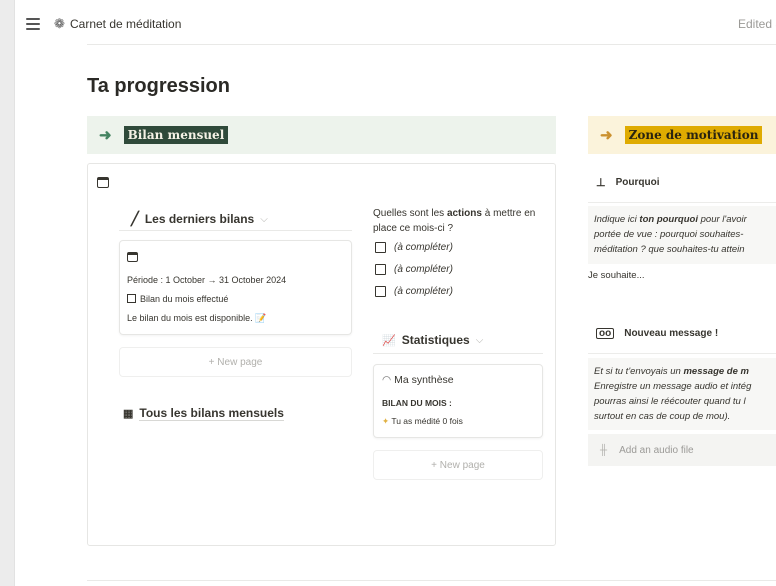 The image size is (776, 586). Describe the element at coordinates (389, 340) in the screenshot. I see `chart-icon: 📈` at that location.